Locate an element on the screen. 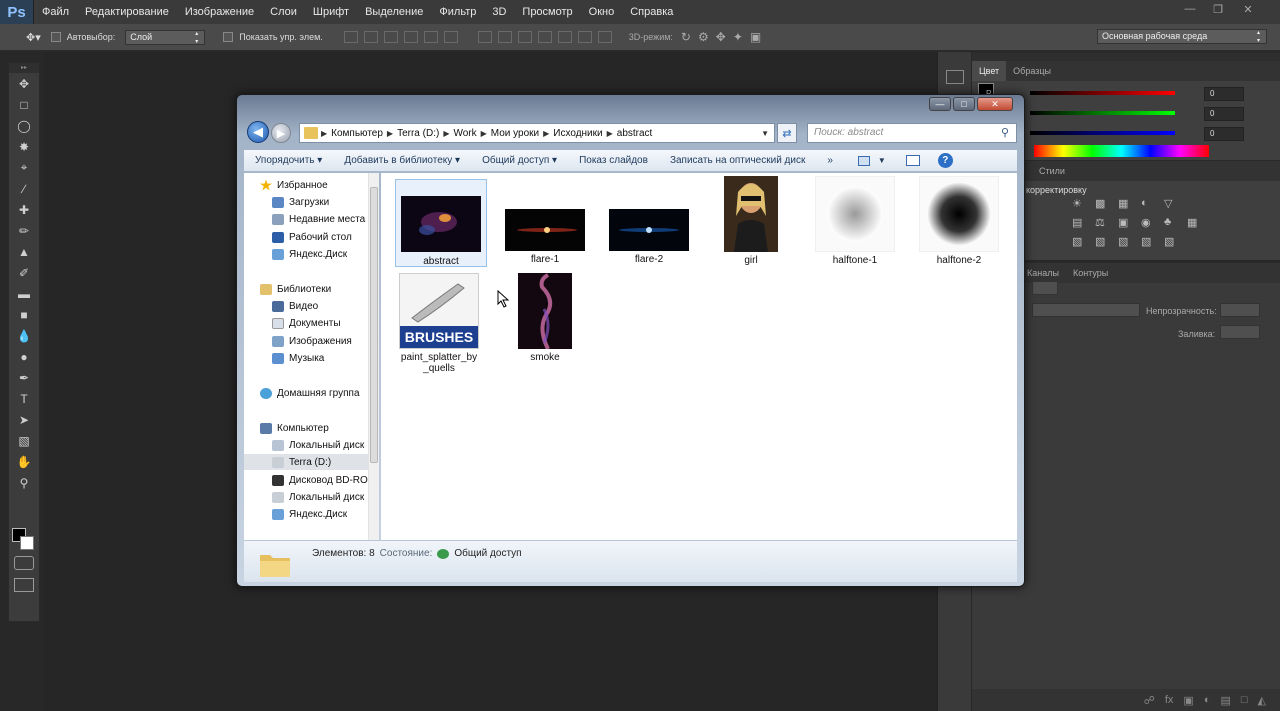  organize-button: Упорядочить ▾ is located at coordinates (288, 160).